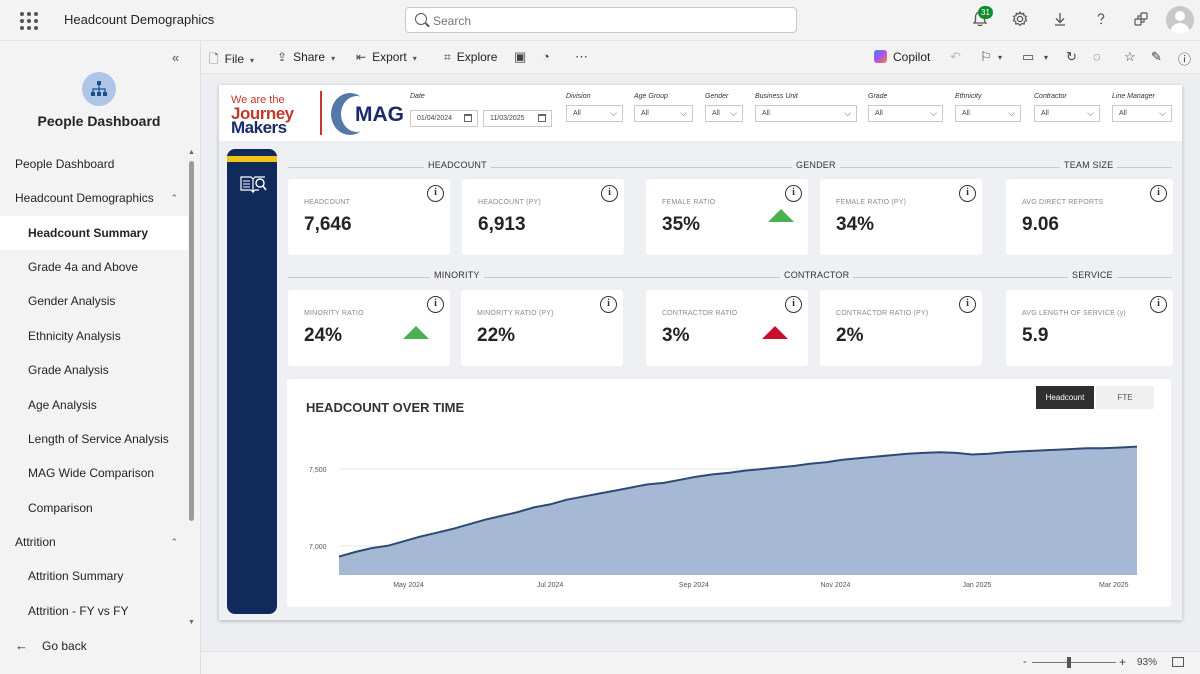 The width and height of the screenshot is (1200, 674). What do you see at coordinates (1178, 662) in the screenshot?
I see `fit-to-page-icon` at bounding box center [1178, 662].